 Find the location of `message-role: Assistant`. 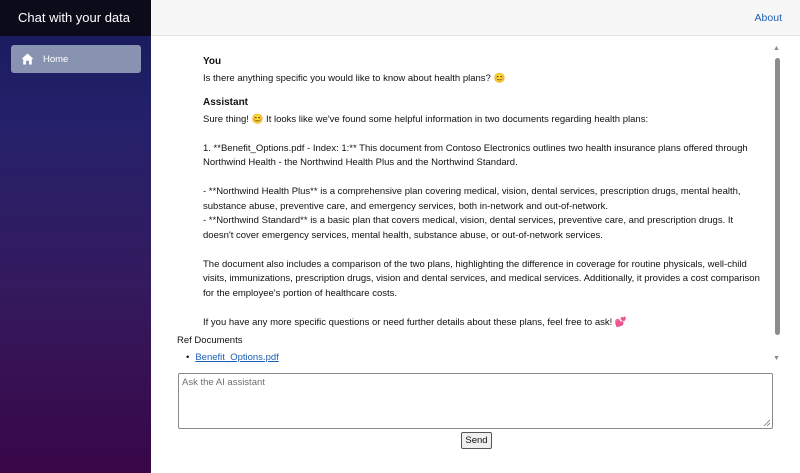

message-role: Assistant is located at coordinates (226, 102).